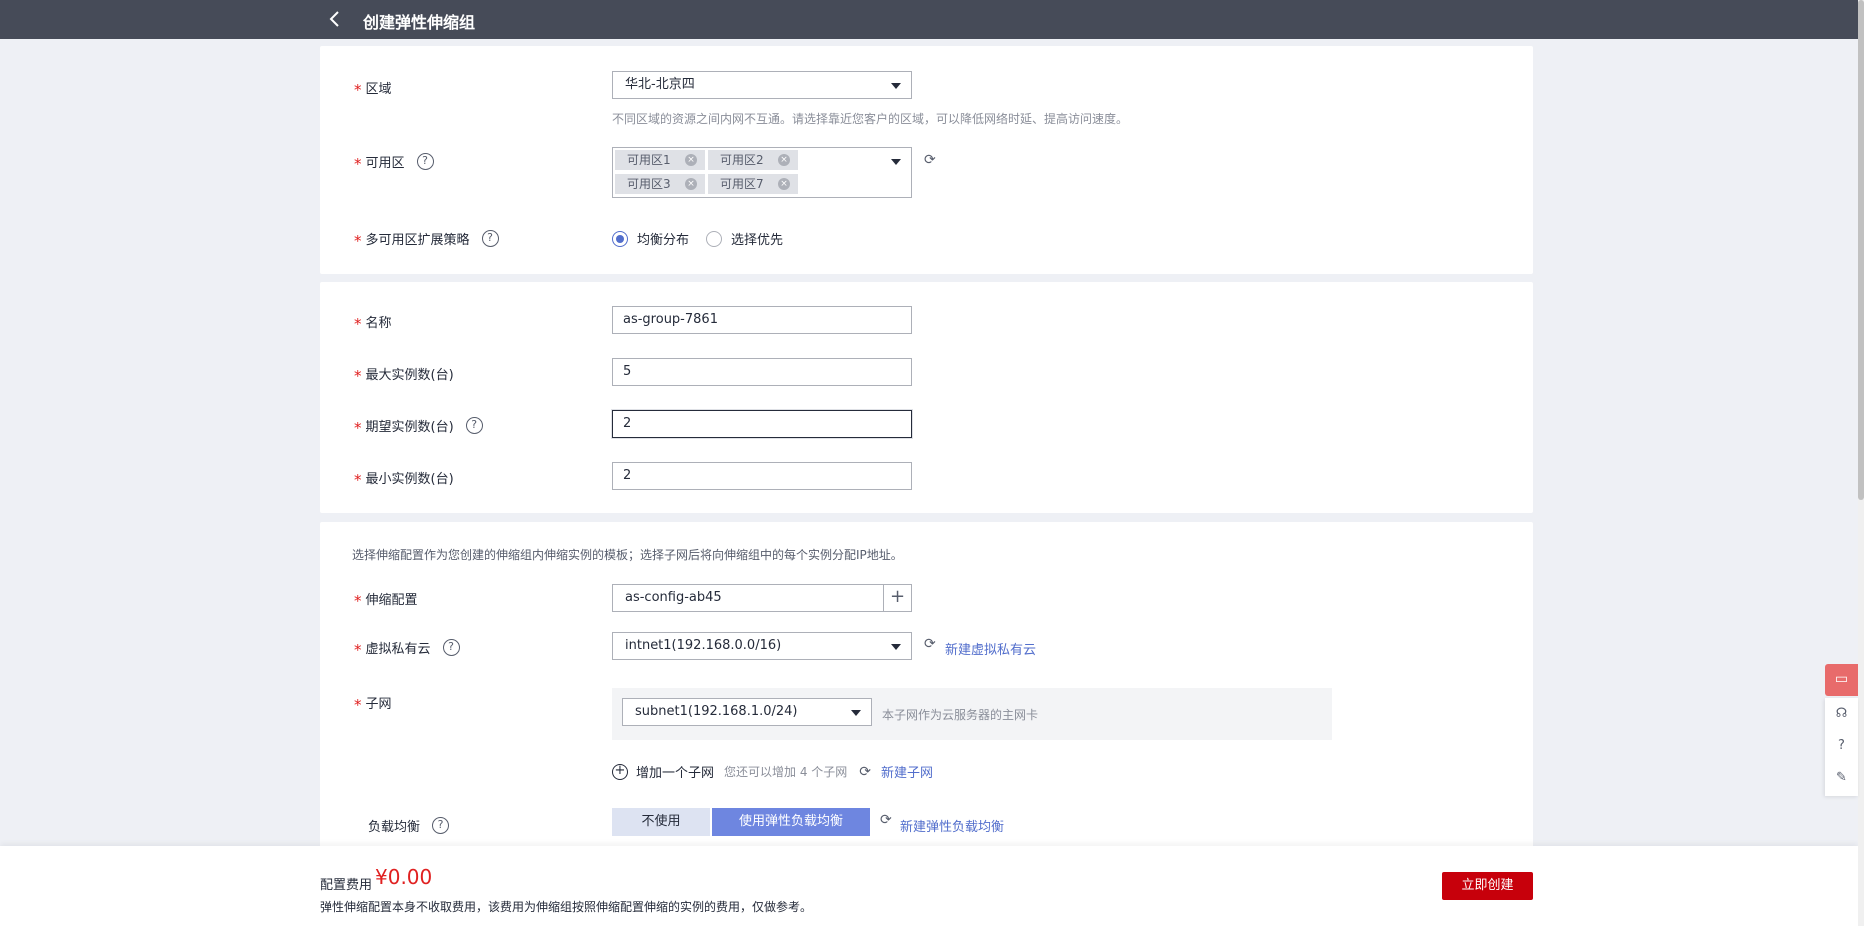 Image resolution: width=1864 pixels, height=926 pixels. What do you see at coordinates (1861, 250) in the screenshot?
I see `scrollbar-thumb` at bounding box center [1861, 250].